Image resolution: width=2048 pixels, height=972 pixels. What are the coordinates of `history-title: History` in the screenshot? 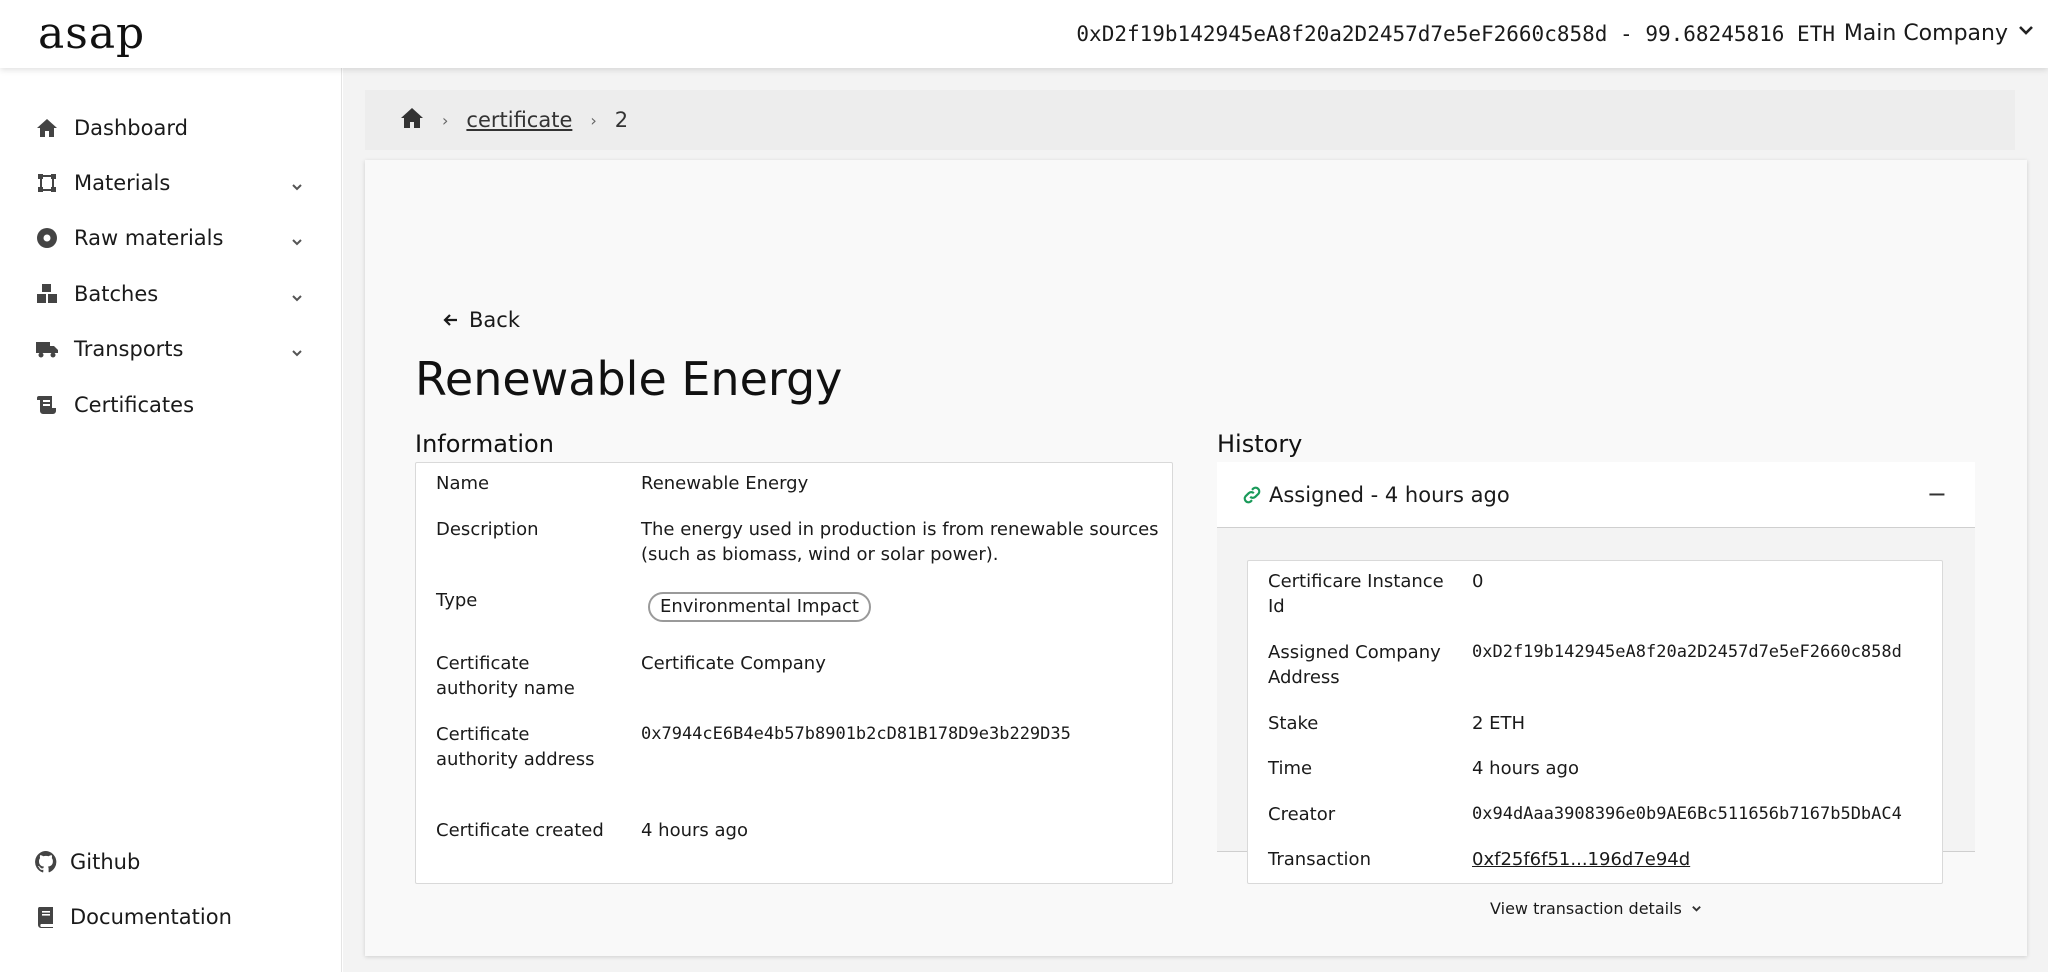 It's located at (1260, 444).